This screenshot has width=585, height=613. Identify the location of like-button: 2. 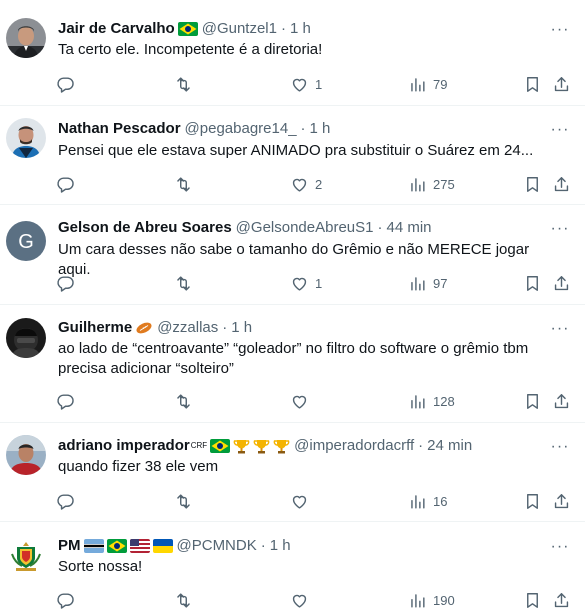
(306, 184).